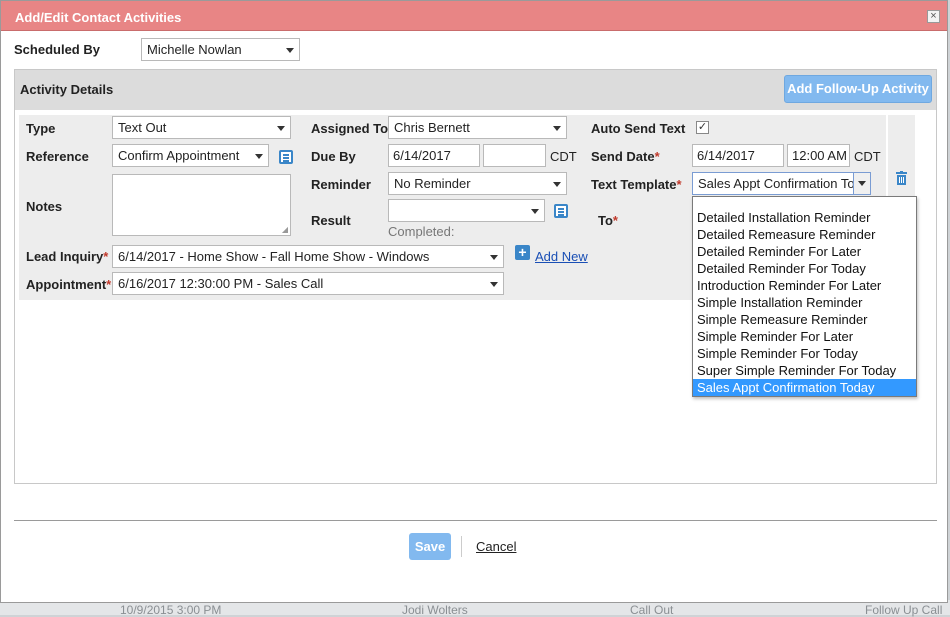  Describe the element at coordinates (421, 231) in the screenshot. I see `completed-label: Completed:` at that location.